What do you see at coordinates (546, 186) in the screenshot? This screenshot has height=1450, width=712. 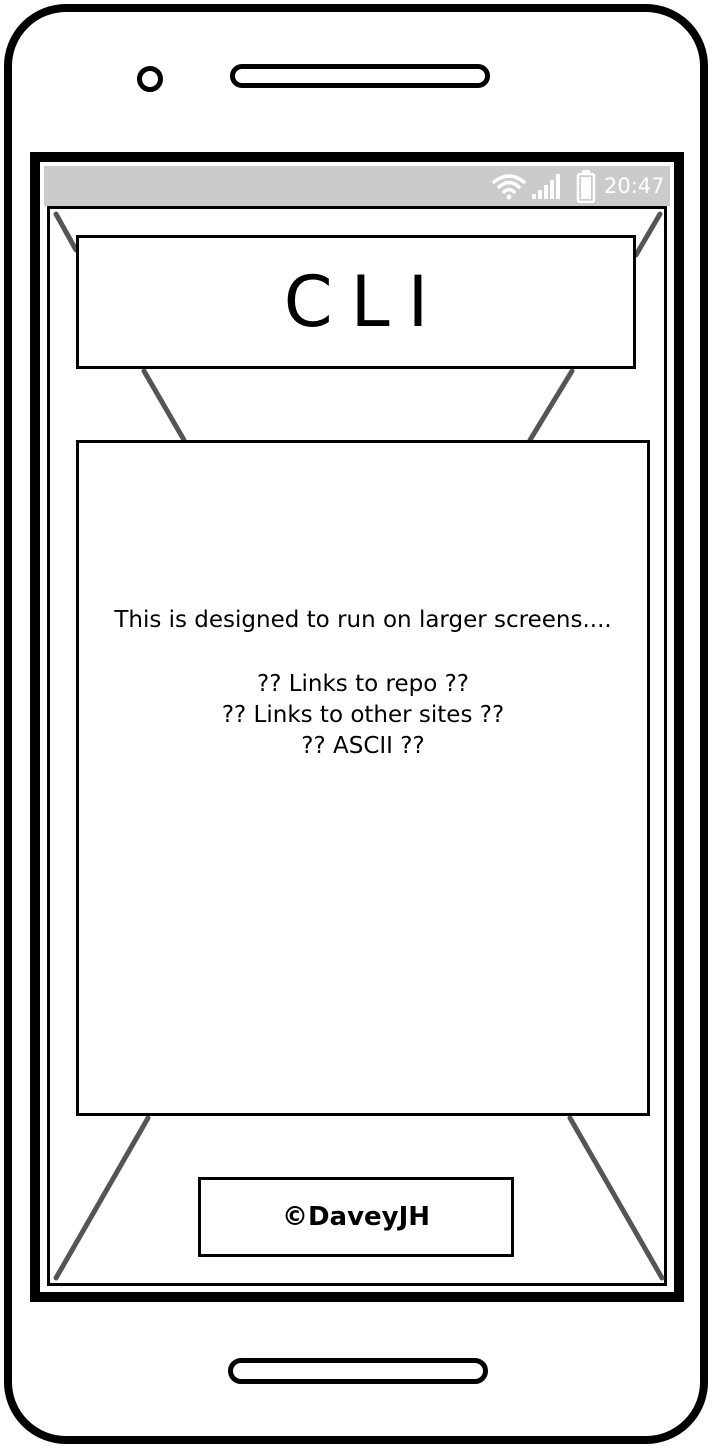 I see `signal-icon` at bounding box center [546, 186].